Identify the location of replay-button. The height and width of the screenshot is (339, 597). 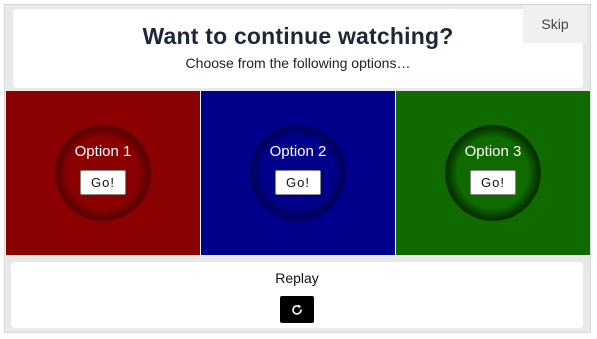
(297, 309).